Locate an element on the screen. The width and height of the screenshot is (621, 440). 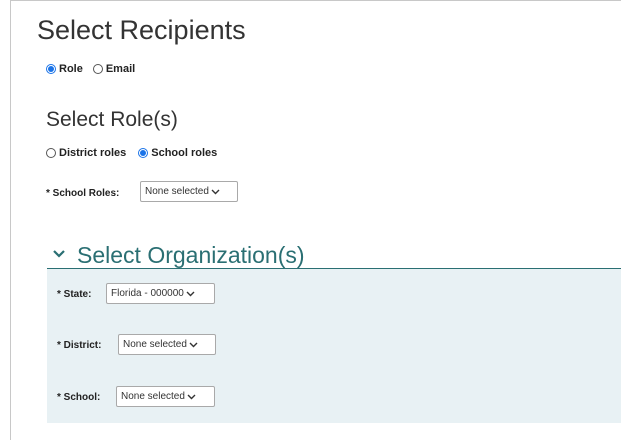
radio-option-role: Role is located at coordinates (64, 69).